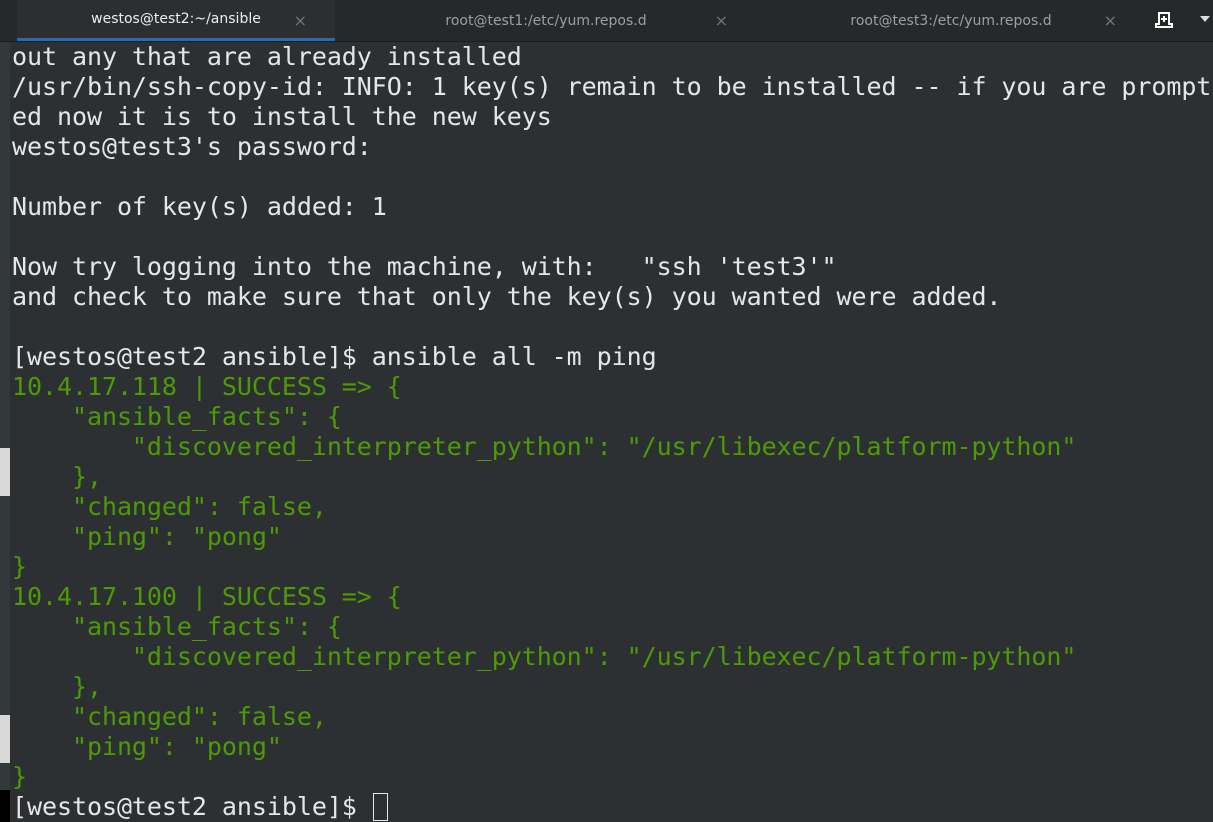 Image resolution: width=1213 pixels, height=822 pixels. I want to click on tab-root-test3: root@test3:/etc/yum.repos.d ×, so click(951, 20).